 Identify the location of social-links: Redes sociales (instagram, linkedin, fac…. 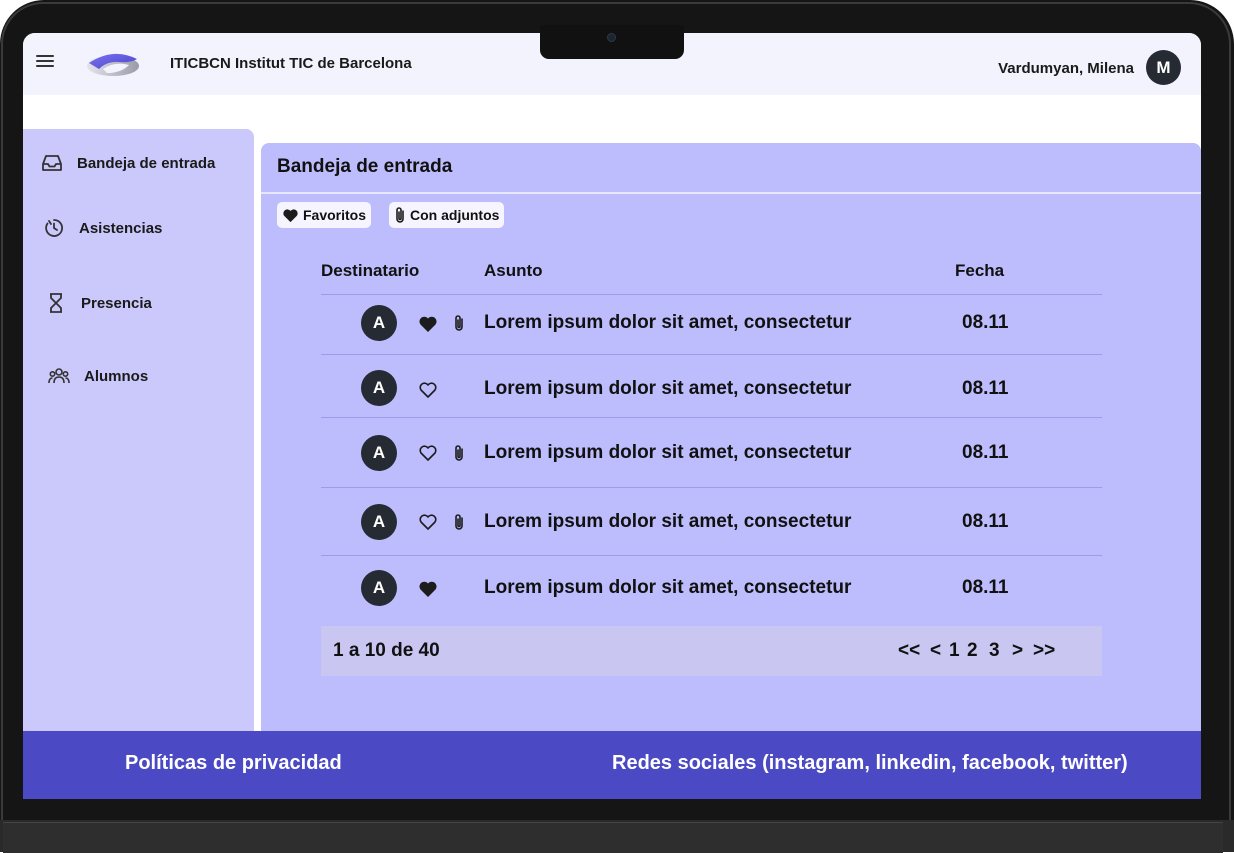
(870, 763).